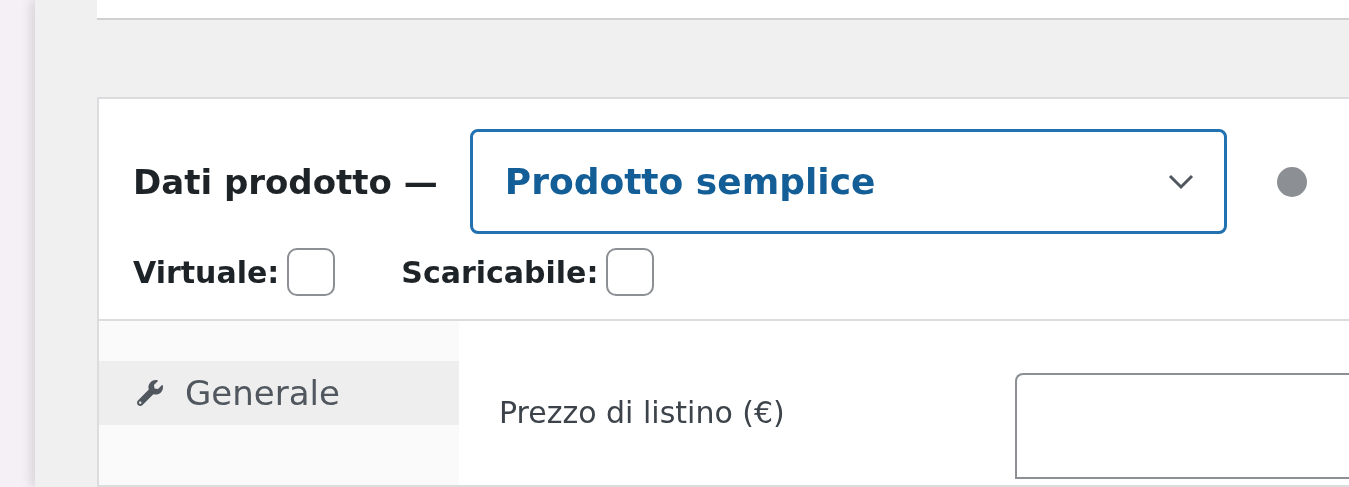 The image size is (1349, 487). Describe the element at coordinates (500, 272) in the screenshot. I see `option-label: Scaricabile:` at that location.